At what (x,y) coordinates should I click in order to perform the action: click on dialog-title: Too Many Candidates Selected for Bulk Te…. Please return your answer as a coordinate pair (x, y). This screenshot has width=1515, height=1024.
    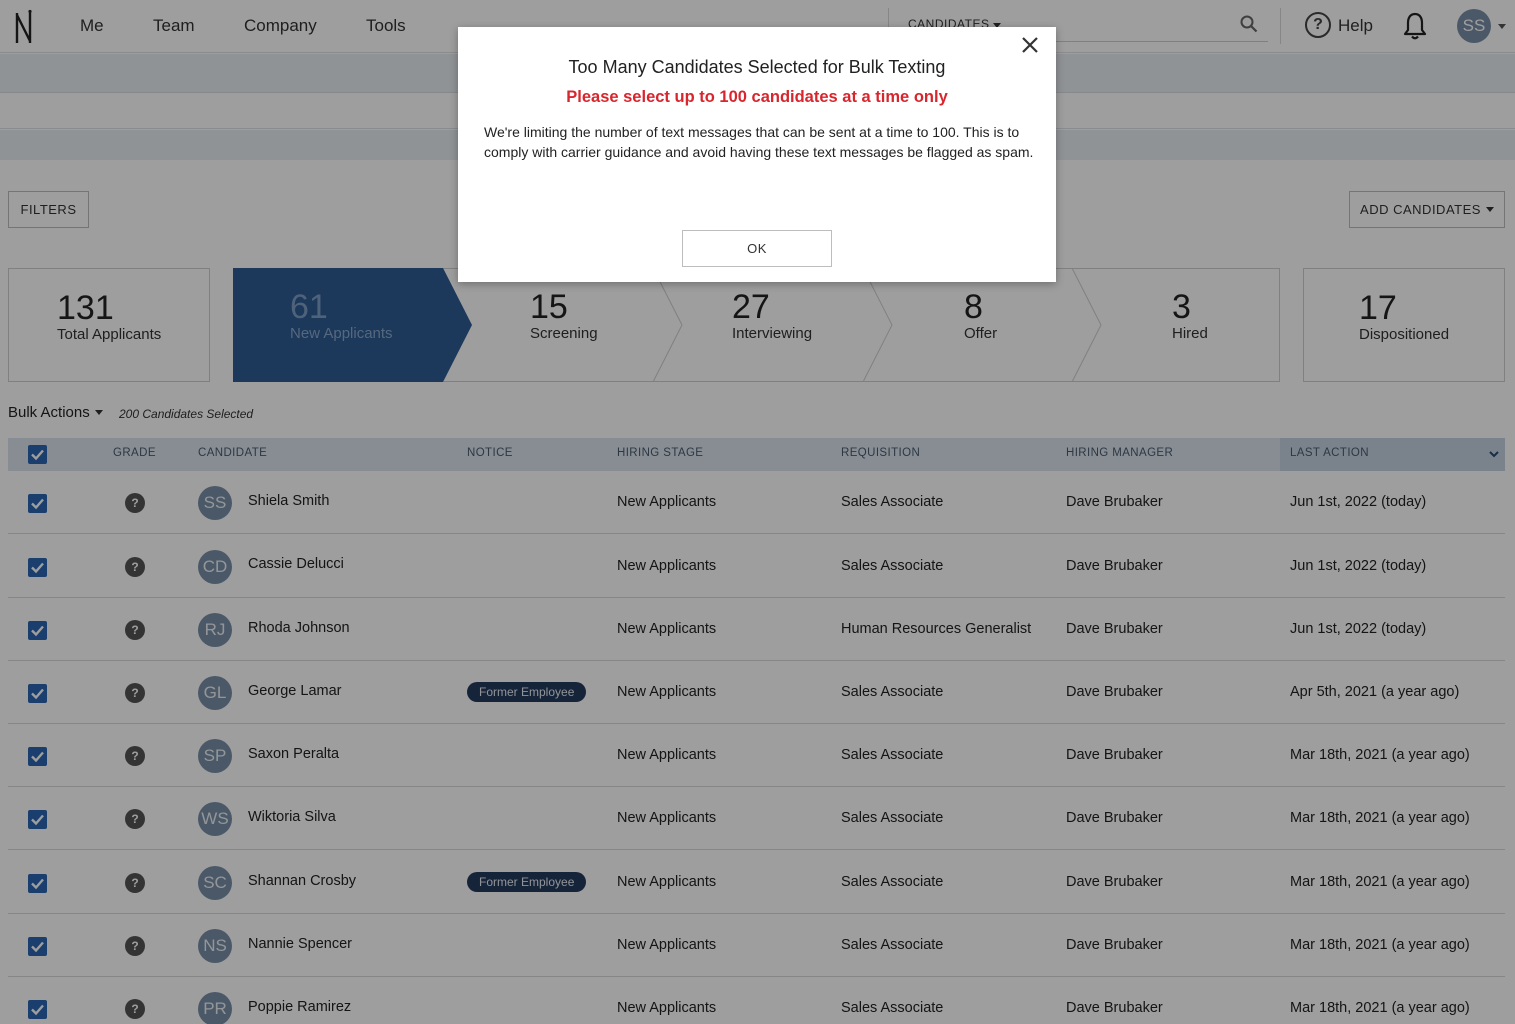
    Looking at the image, I should click on (757, 67).